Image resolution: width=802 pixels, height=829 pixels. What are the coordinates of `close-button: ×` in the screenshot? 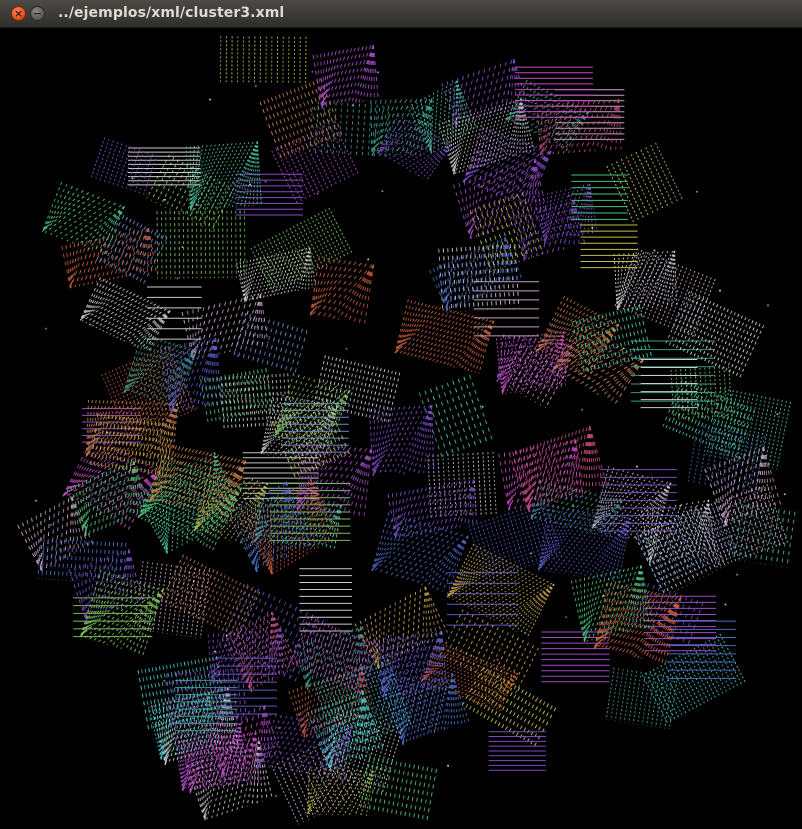 It's located at (18, 13).